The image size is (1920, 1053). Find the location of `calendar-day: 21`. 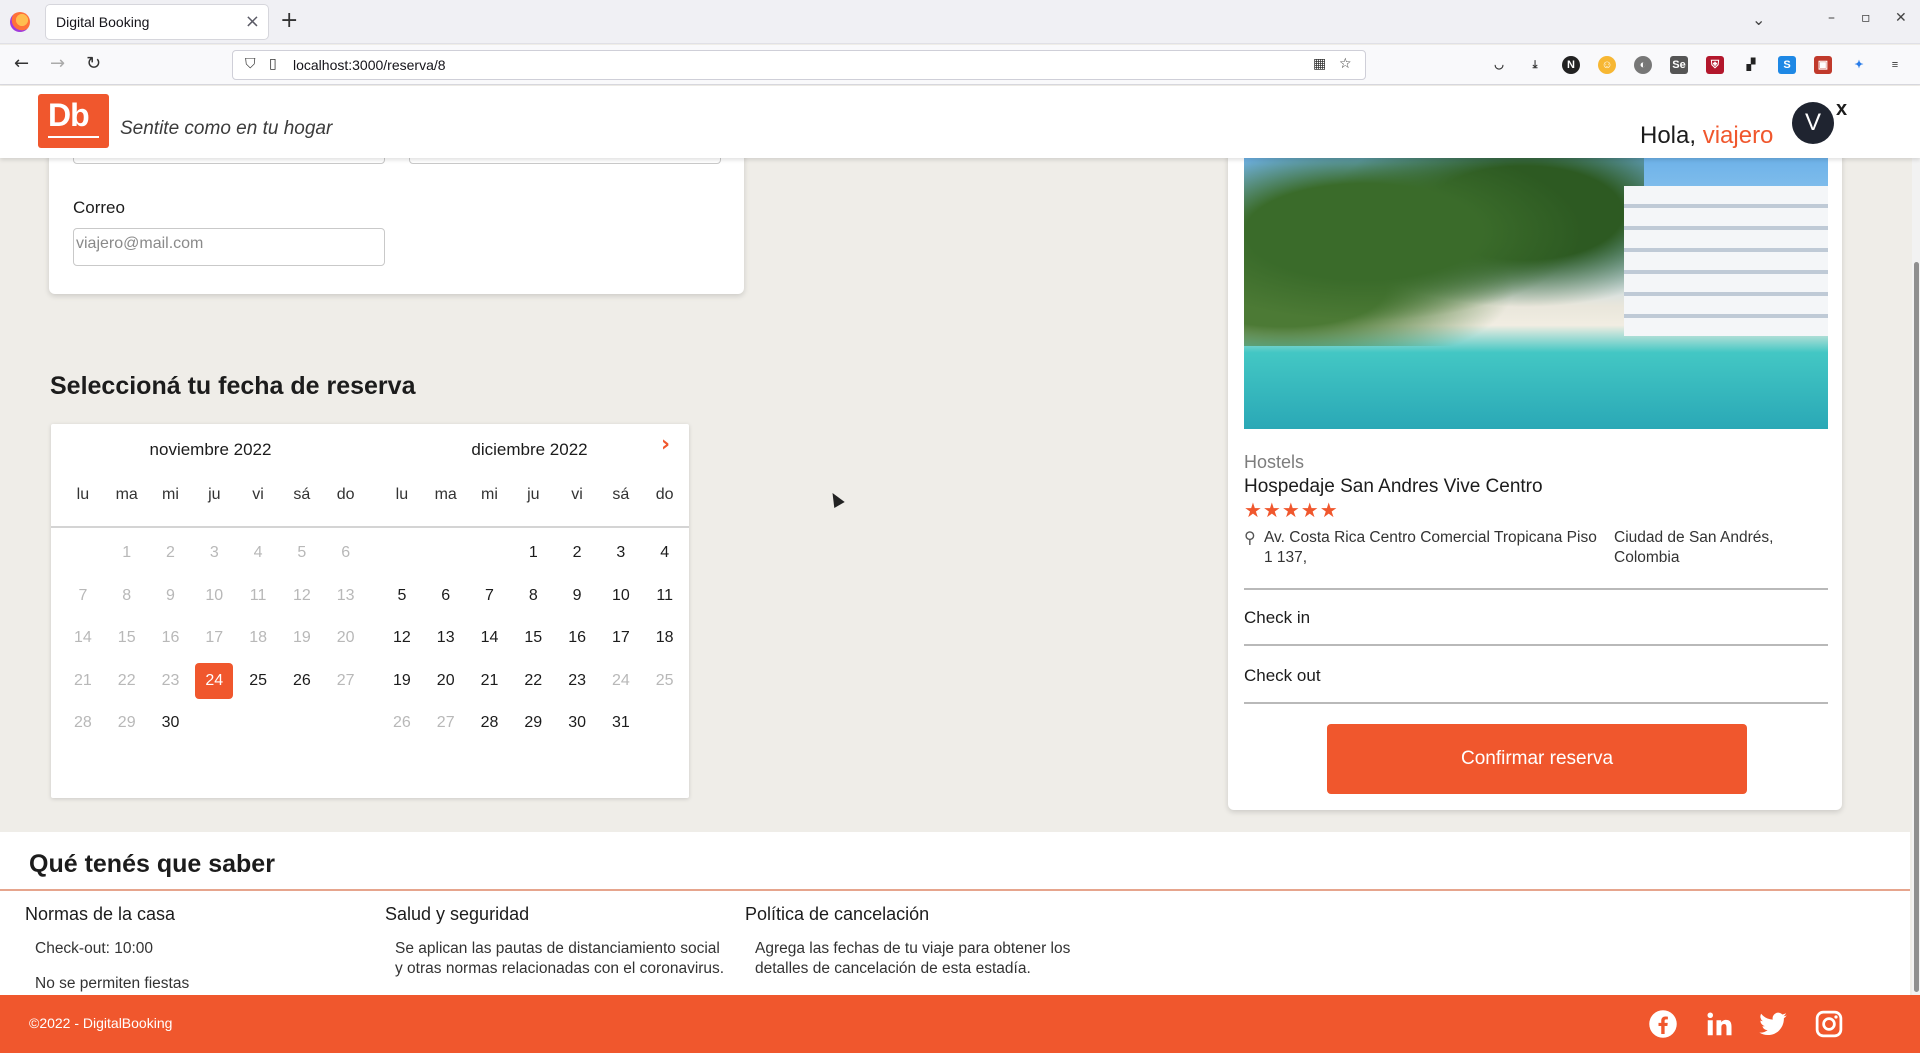

calendar-day: 21 is located at coordinates (490, 681).